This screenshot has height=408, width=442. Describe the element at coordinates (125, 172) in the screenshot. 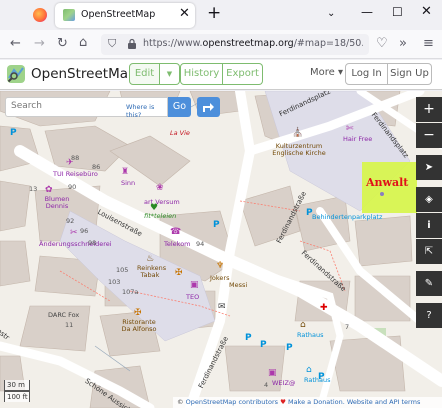

I see `shop-icon: ♜` at that location.